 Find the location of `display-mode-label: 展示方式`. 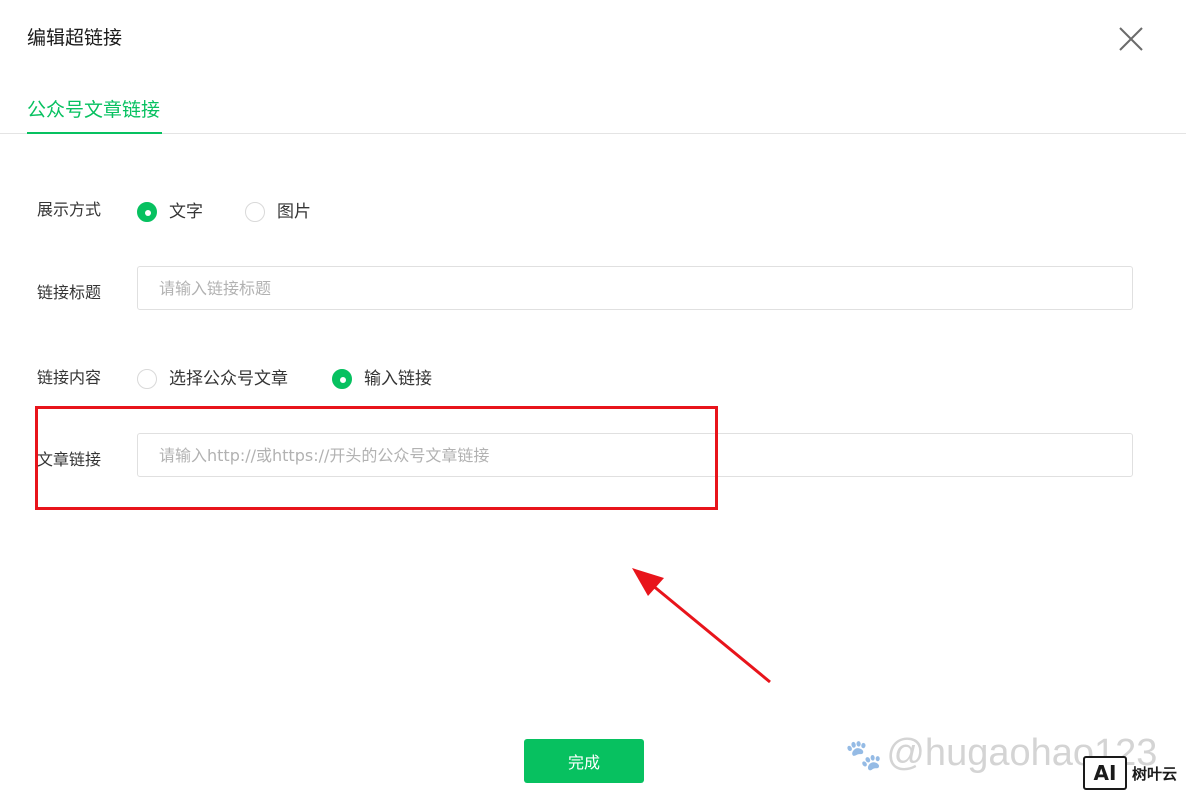

display-mode-label: 展示方式 is located at coordinates (69, 209).